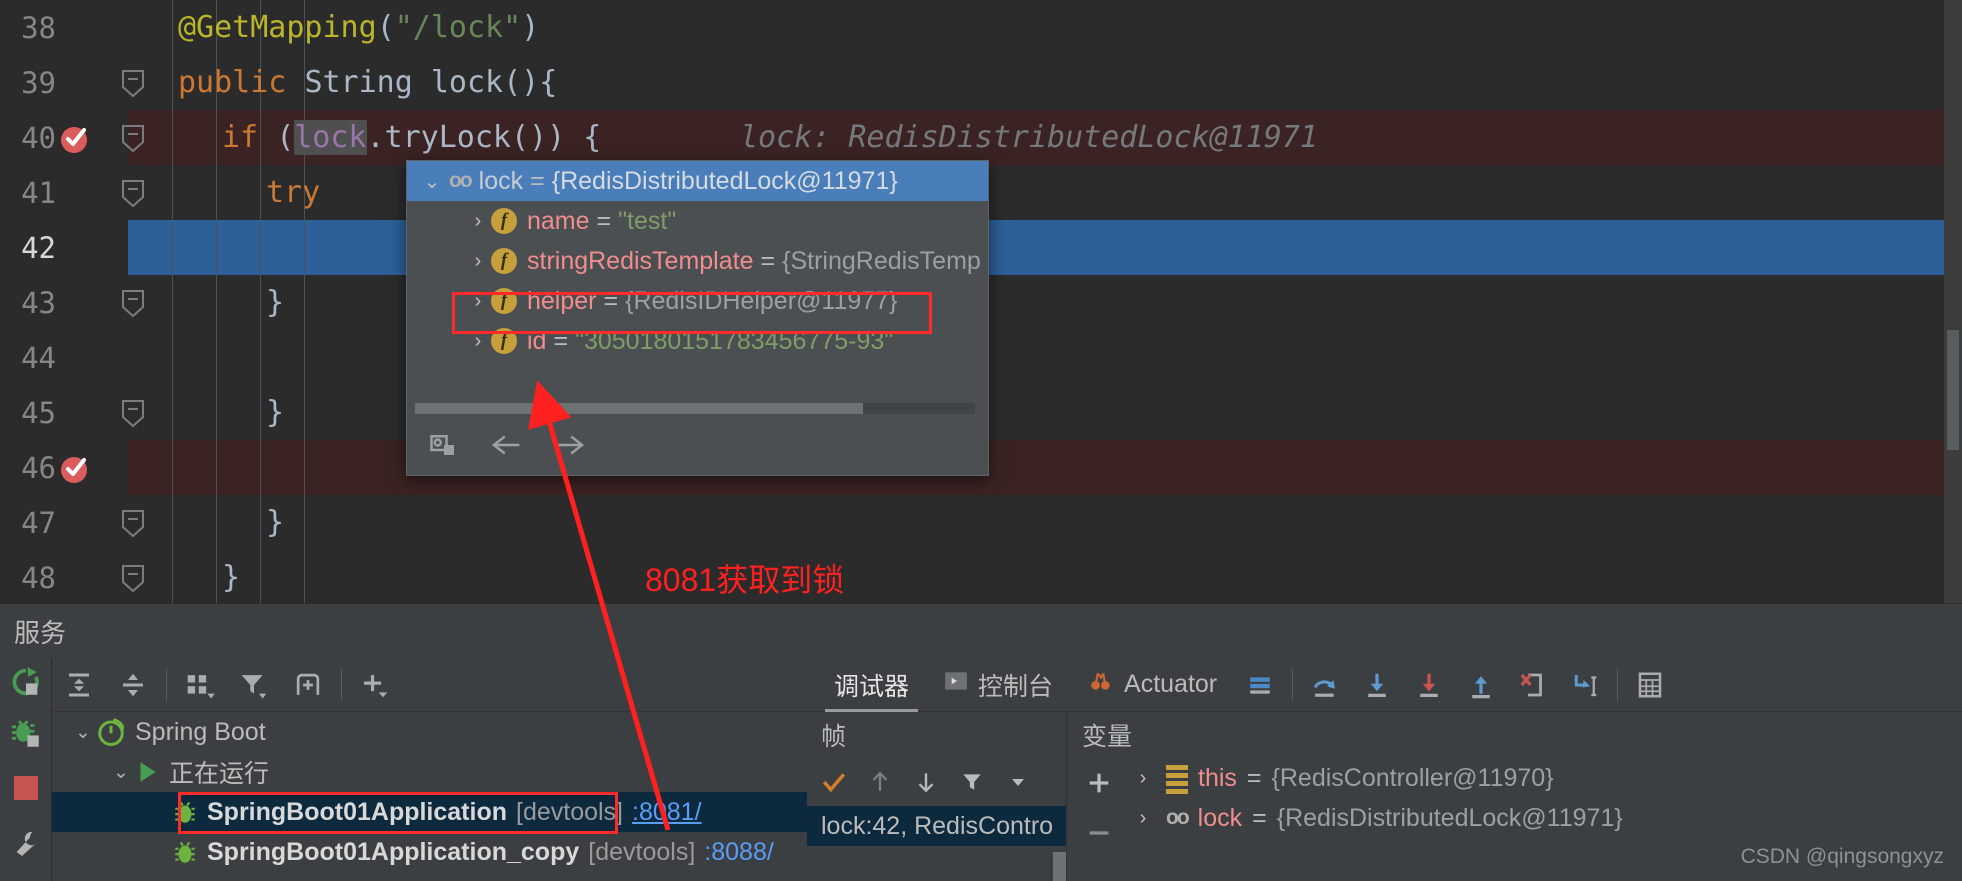 Image resolution: width=1962 pixels, height=881 pixels. What do you see at coordinates (1376, 778) in the screenshot?
I see `variable-row: › this = {RedisController@11970}` at bounding box center [1376, 778].